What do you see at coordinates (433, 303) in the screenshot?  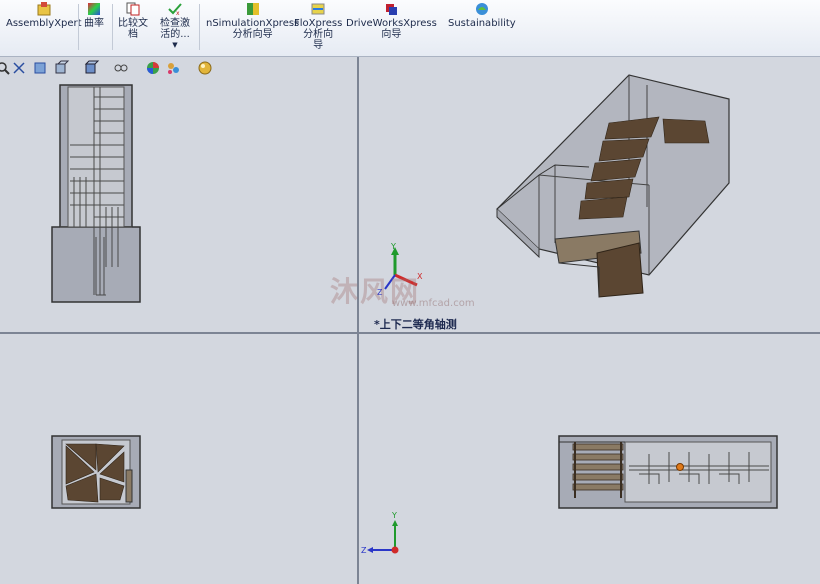 I see `watermark-url: www.mfcad.com` at bounding box center [433, 303].